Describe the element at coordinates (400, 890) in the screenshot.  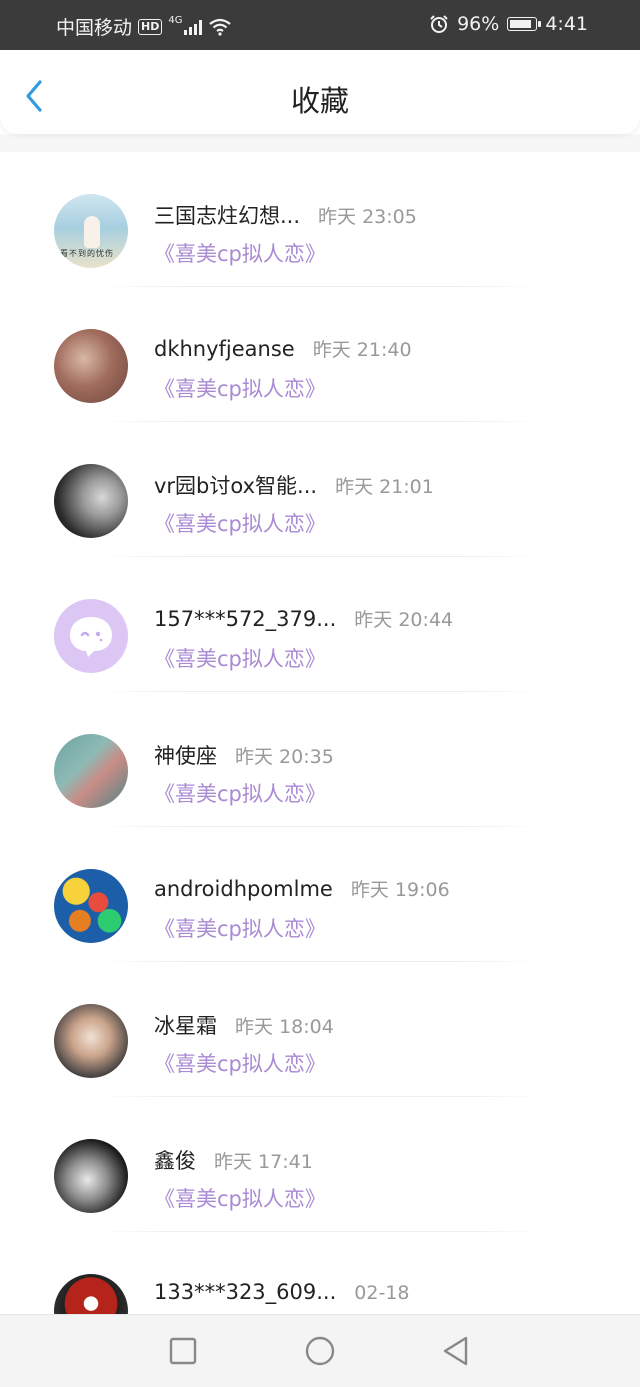
I see `timestamp: 昨天 19:06` at that location.